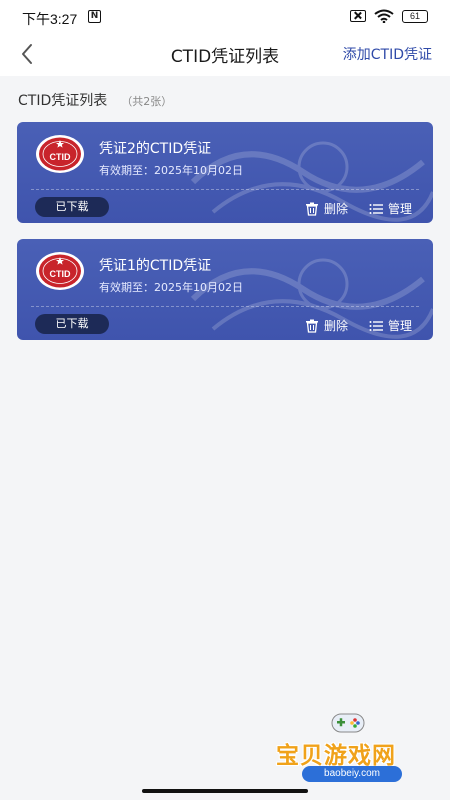 The height and width of the screenshot is (800, 450). Describe the element at coordinates (50, 19) in the screenshot. I see `status-time: 下午3:27` at that location.